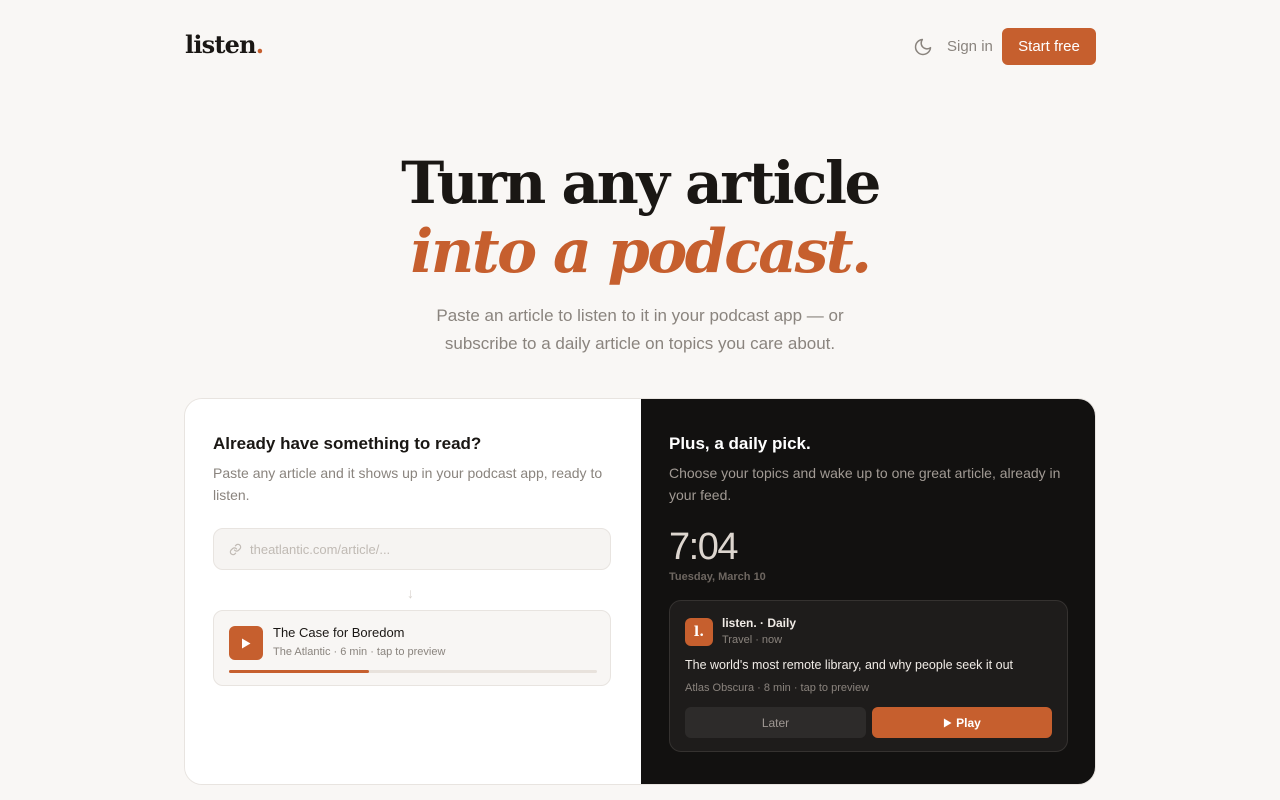 Image resolution: width=1280 pixels, height=800 pixels. What do you see at coordinates (299, 671) in the screenshot?
I see `episode-progress-fill` at bounding box center [299, 671].